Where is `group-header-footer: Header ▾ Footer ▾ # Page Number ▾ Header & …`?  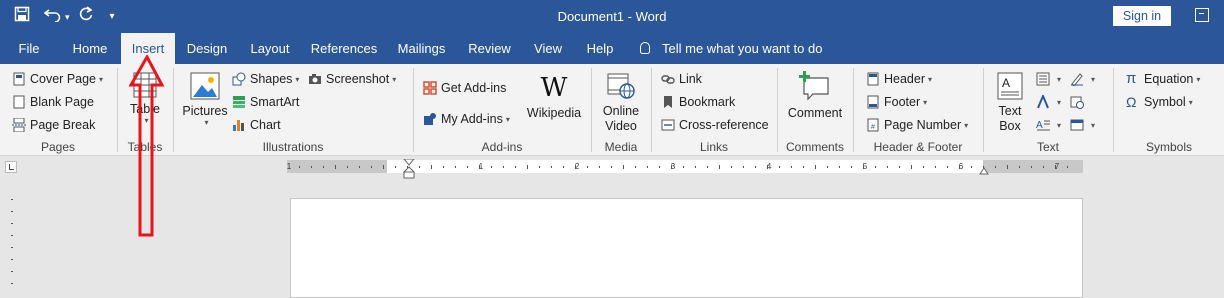
group-header-footer: Header ▾ Footer ▾ # Page Number ▾ Header & … is located at coordinates (918, 111).